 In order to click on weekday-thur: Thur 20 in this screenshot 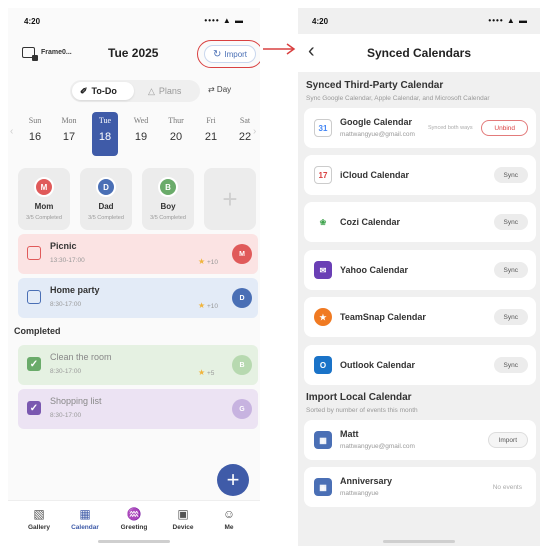, I will do `click(176, 134)`.